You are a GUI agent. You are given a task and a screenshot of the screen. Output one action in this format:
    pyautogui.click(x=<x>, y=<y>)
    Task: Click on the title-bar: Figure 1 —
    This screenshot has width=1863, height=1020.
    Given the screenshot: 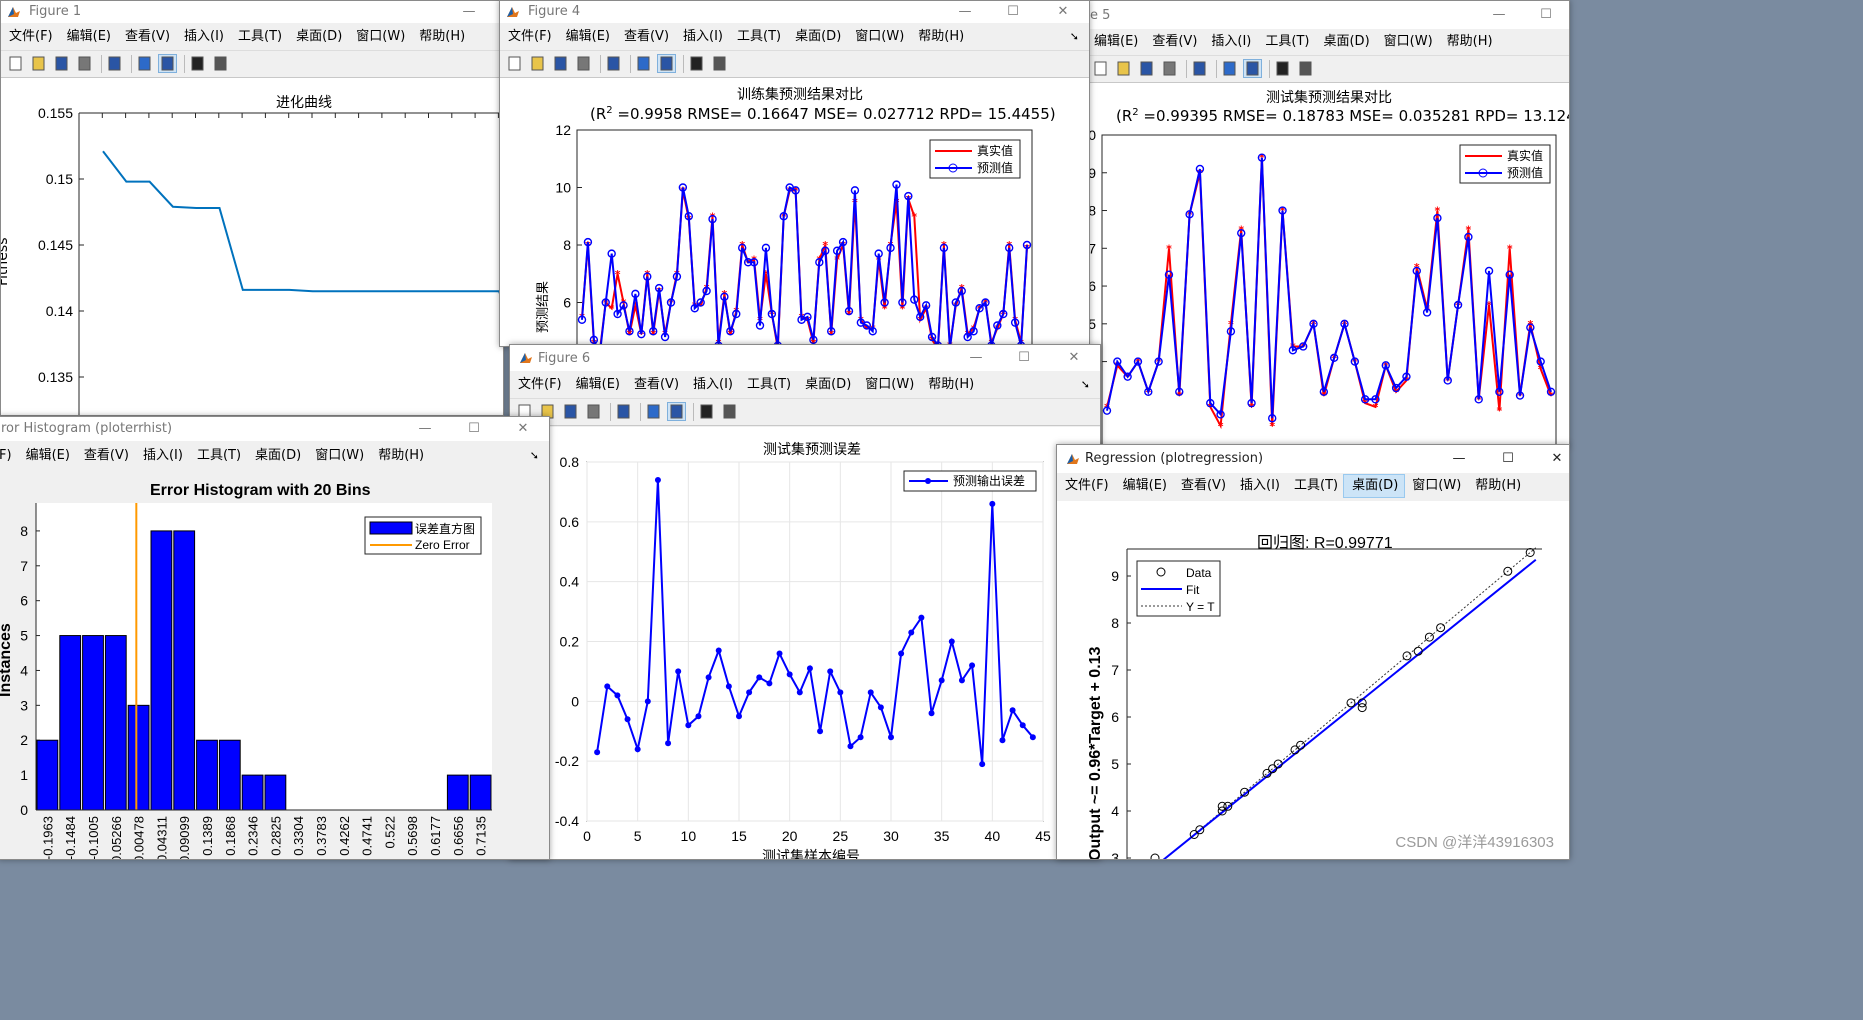 What is the action you would take?
    pyautogui.click(x=252, y=12)
    